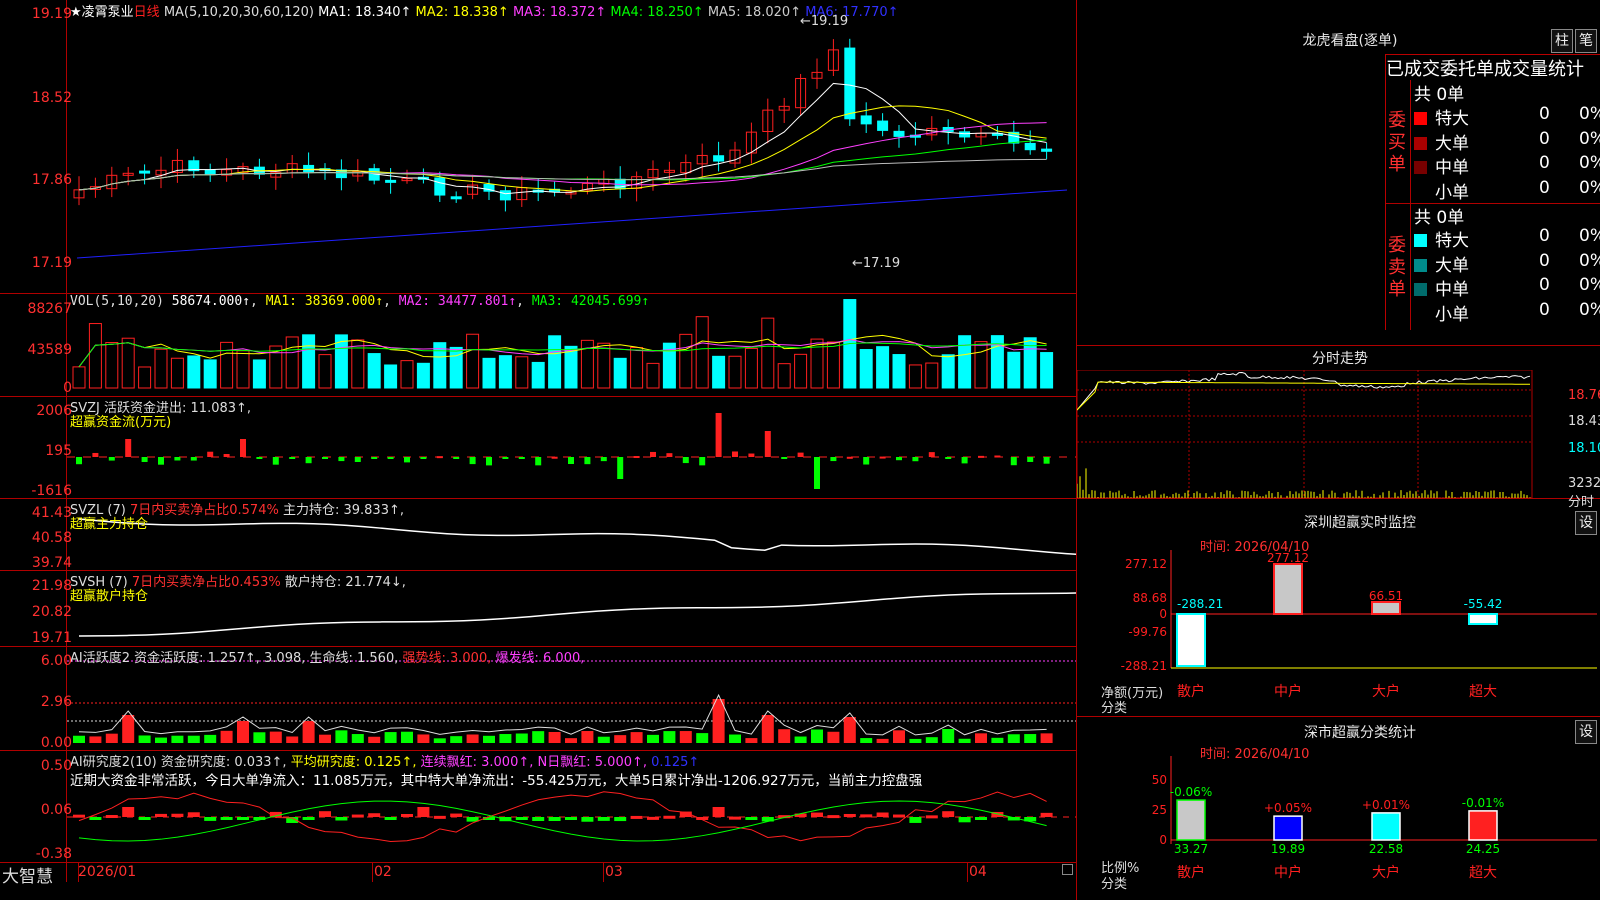 The height and width of the screenshot is (900, 1600). What do you see at coordinates (1586, 732) in the screenshot?
I see `stats-settings-button: 设` at bounding box center [1586, 732].